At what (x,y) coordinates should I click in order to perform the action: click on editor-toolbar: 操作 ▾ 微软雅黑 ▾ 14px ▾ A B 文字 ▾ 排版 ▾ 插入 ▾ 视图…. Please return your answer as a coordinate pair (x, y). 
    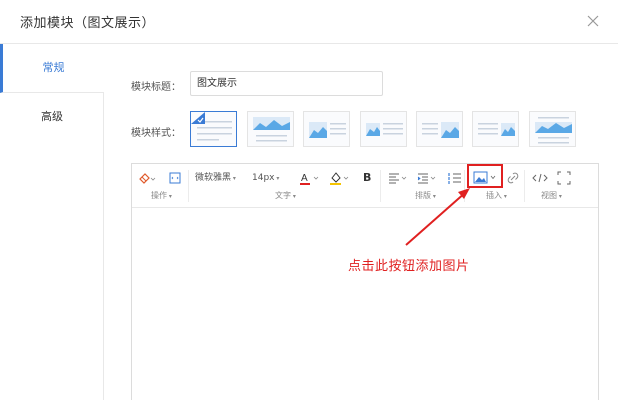
    Looking at the image, I should click on (365, 186).